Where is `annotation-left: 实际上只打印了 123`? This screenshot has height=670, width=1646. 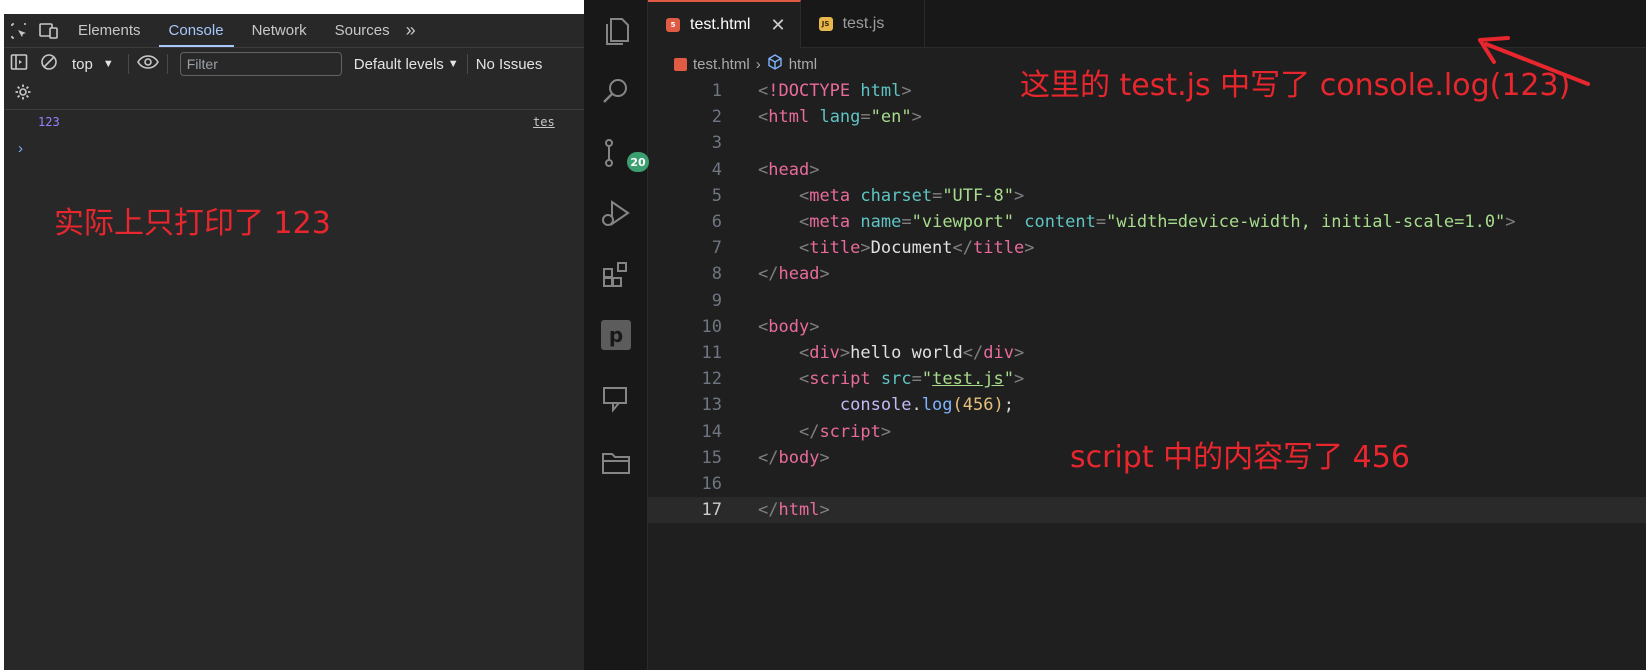 annotation-left: 实际上只打印了 123 is located at coordinates (192, 223).